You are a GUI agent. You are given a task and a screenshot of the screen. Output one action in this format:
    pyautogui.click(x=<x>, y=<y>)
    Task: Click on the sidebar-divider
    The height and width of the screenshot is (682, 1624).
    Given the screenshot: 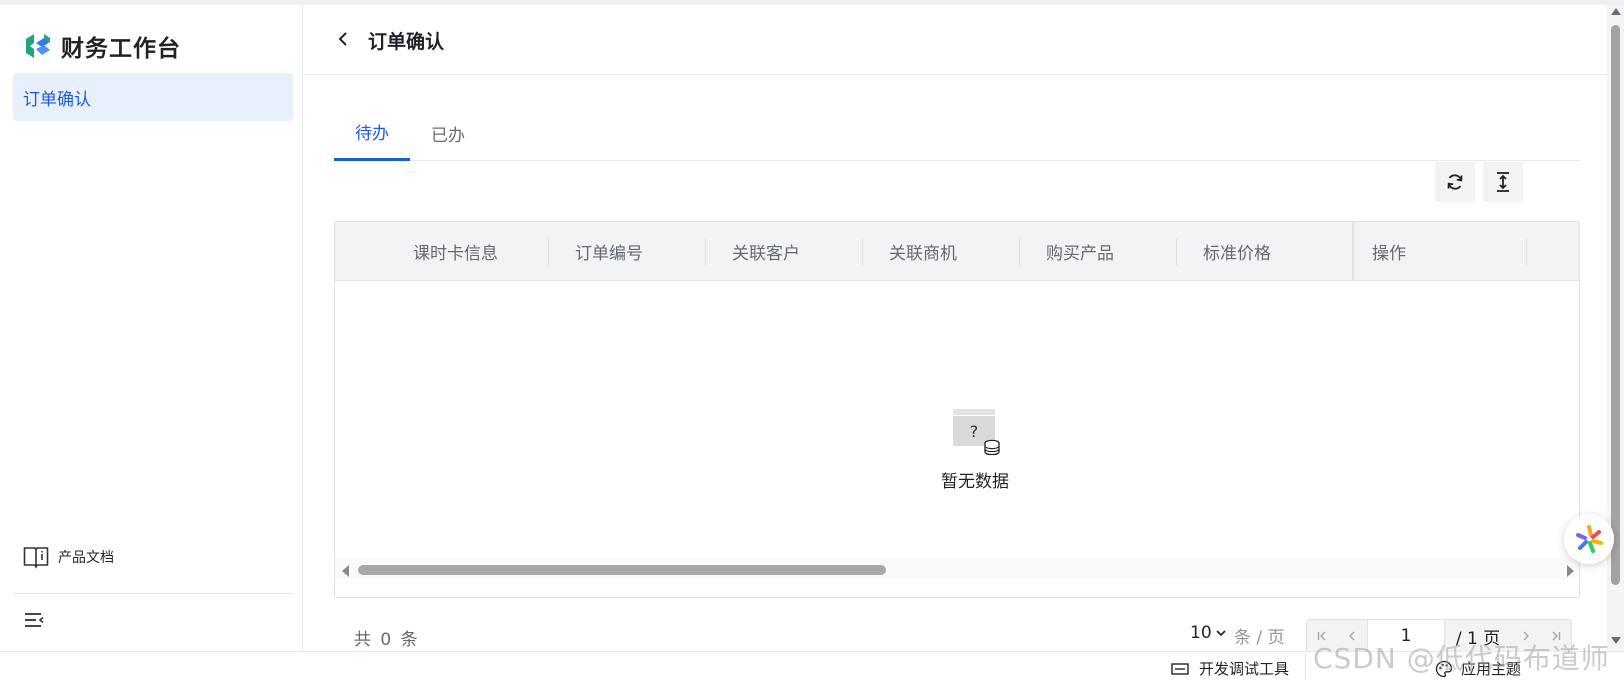 What is the action you would take?
    pyautogui.click(x=153, y=593)
    